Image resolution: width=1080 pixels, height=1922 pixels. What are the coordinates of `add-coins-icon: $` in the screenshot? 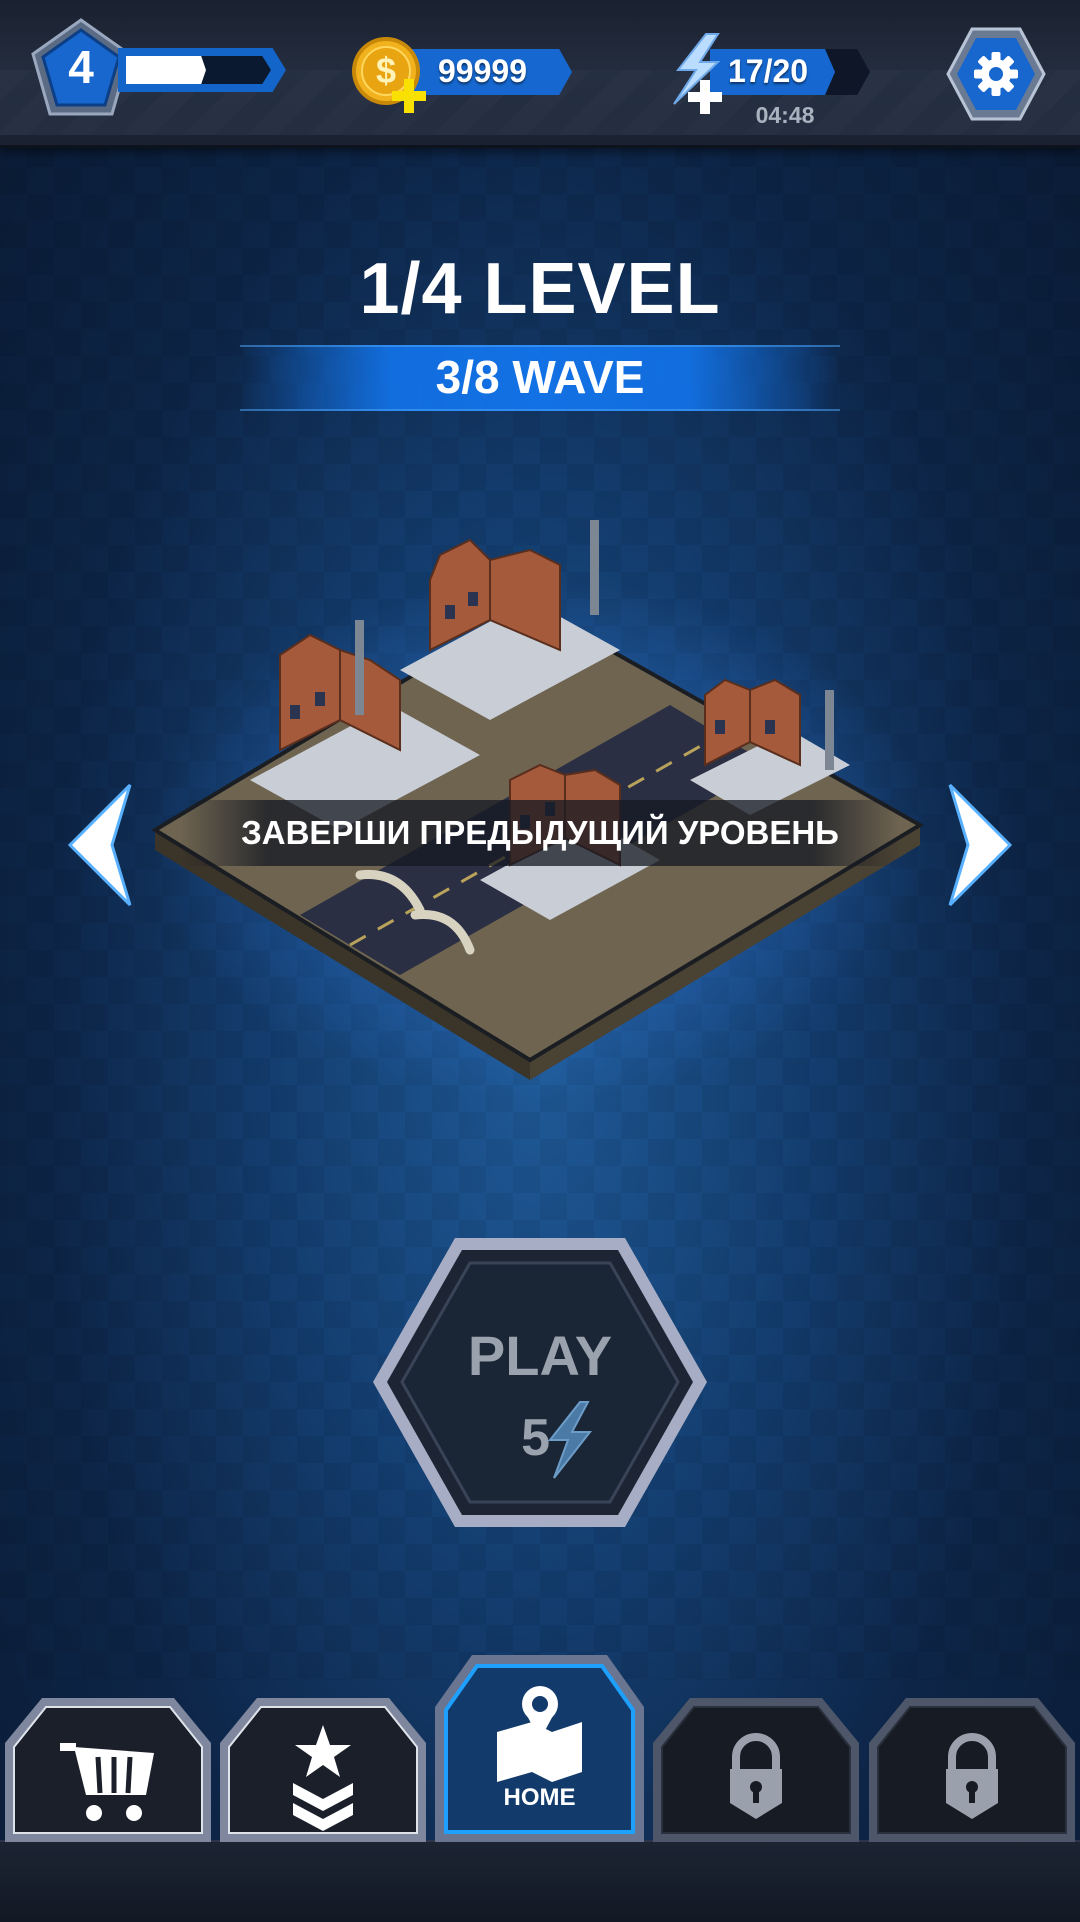 It's located at (390, 75).